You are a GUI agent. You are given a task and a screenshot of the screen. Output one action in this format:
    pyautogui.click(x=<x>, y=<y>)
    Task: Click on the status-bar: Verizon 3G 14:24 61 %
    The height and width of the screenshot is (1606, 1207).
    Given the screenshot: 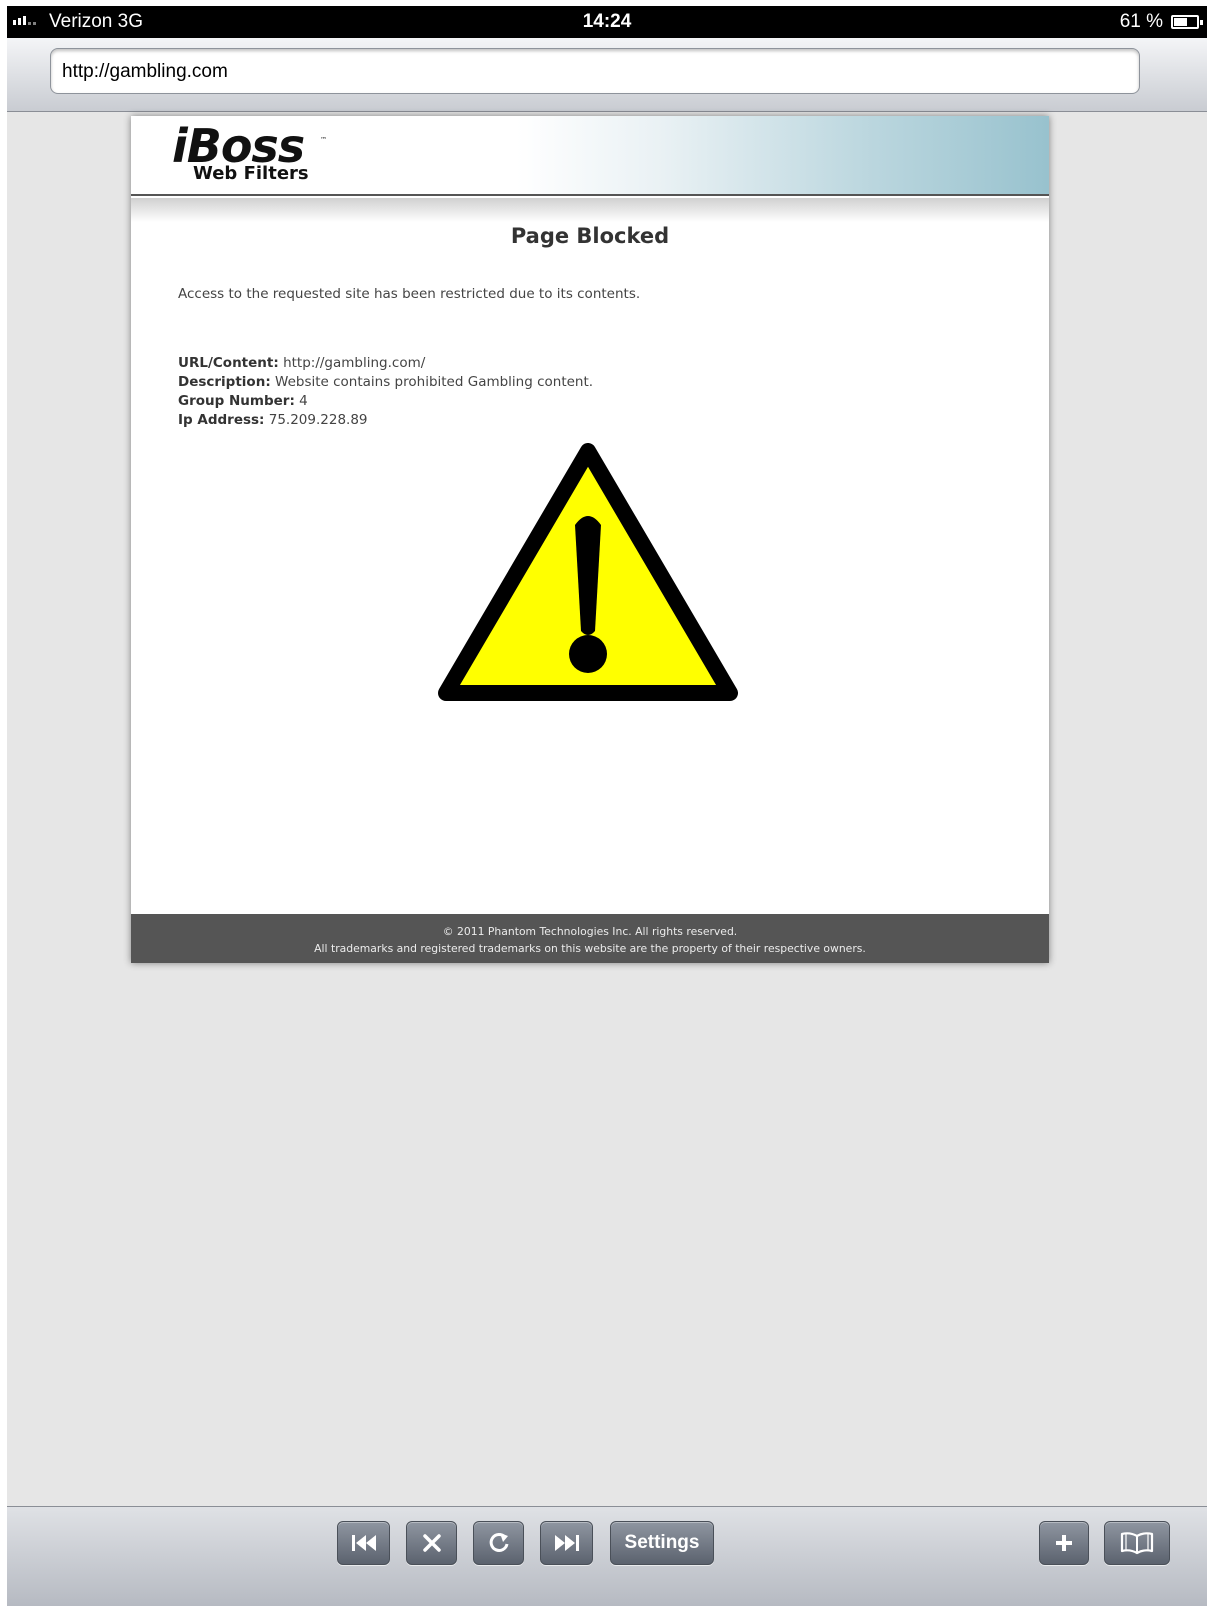 What is the action you would take?
    pyautogui.click(x=607, y=22)
    